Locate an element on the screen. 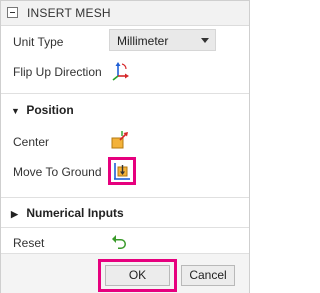  flip-axes-icon is located at coordinates (120, 71).